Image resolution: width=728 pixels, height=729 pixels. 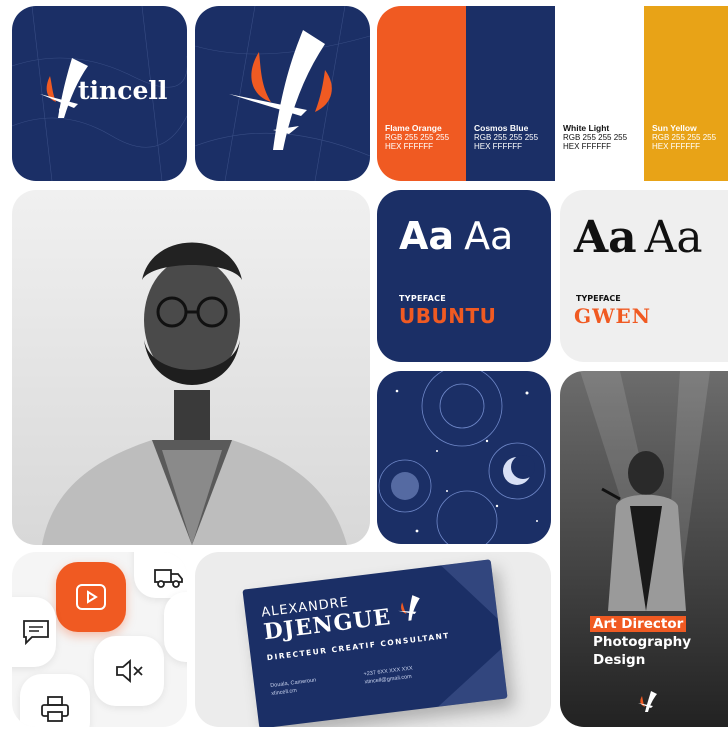 What do you see at coordinates (448, 316) in the screenshot?
I see `typeface-name: UBUNTU` at bounding box center [448, 316].